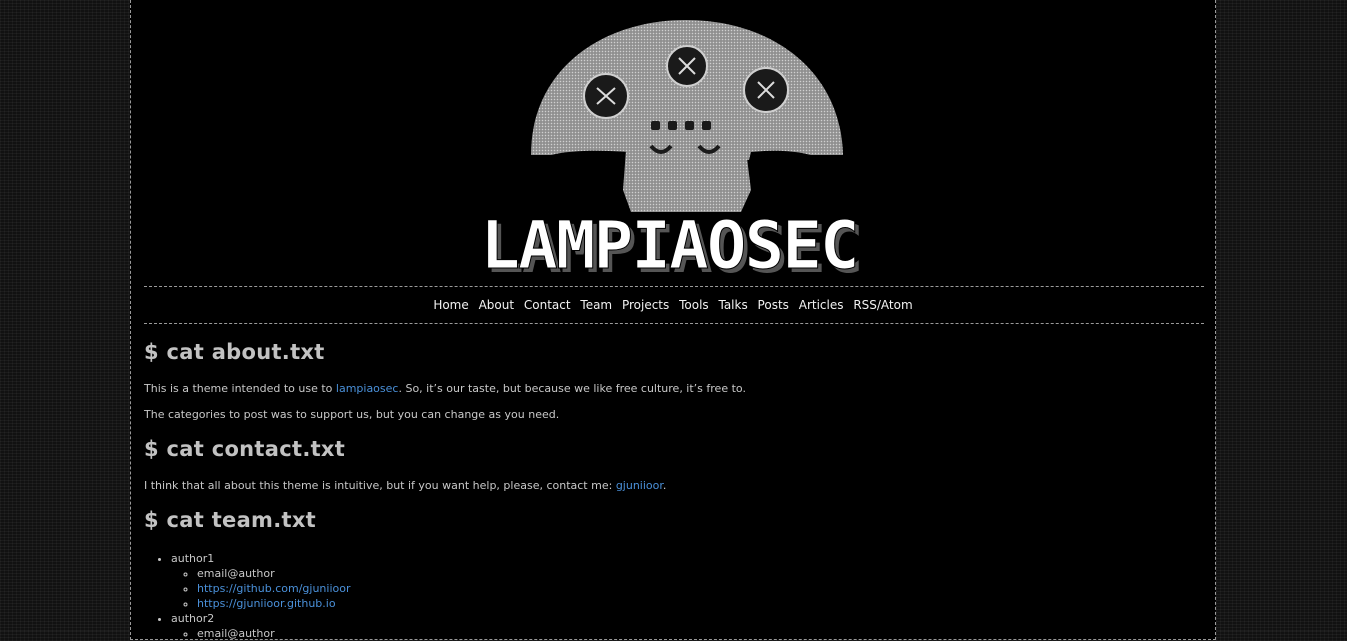 Image resolution: width=1347 pixels, height=641 pixels. I want to click on list-item: https://gjuniioor.github.io, so click(273, 603).